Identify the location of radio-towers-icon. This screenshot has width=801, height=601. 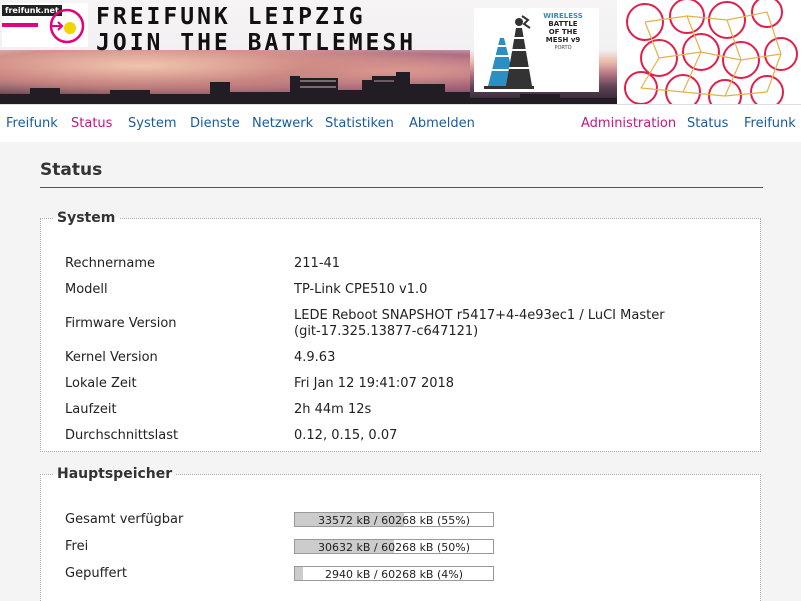
(509, 52).